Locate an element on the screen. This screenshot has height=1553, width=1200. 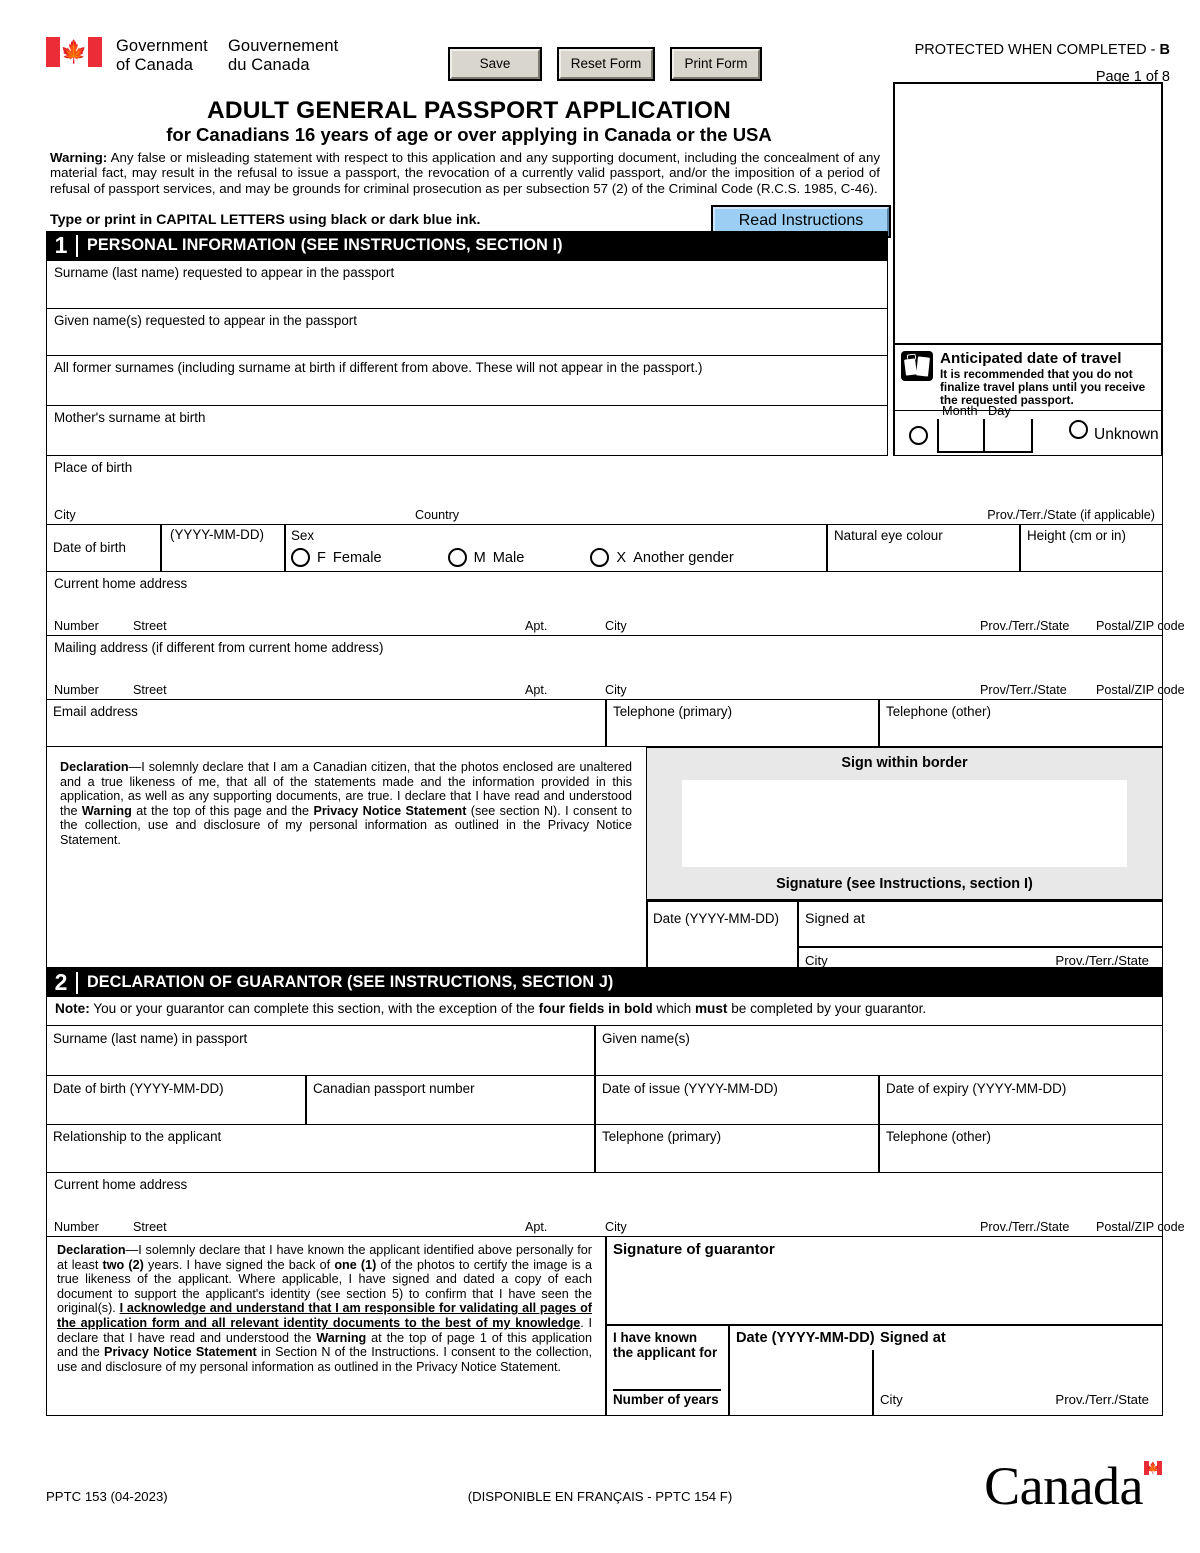
travel-heading: Anticipated date of travel is located at coordinates (1031, 358).